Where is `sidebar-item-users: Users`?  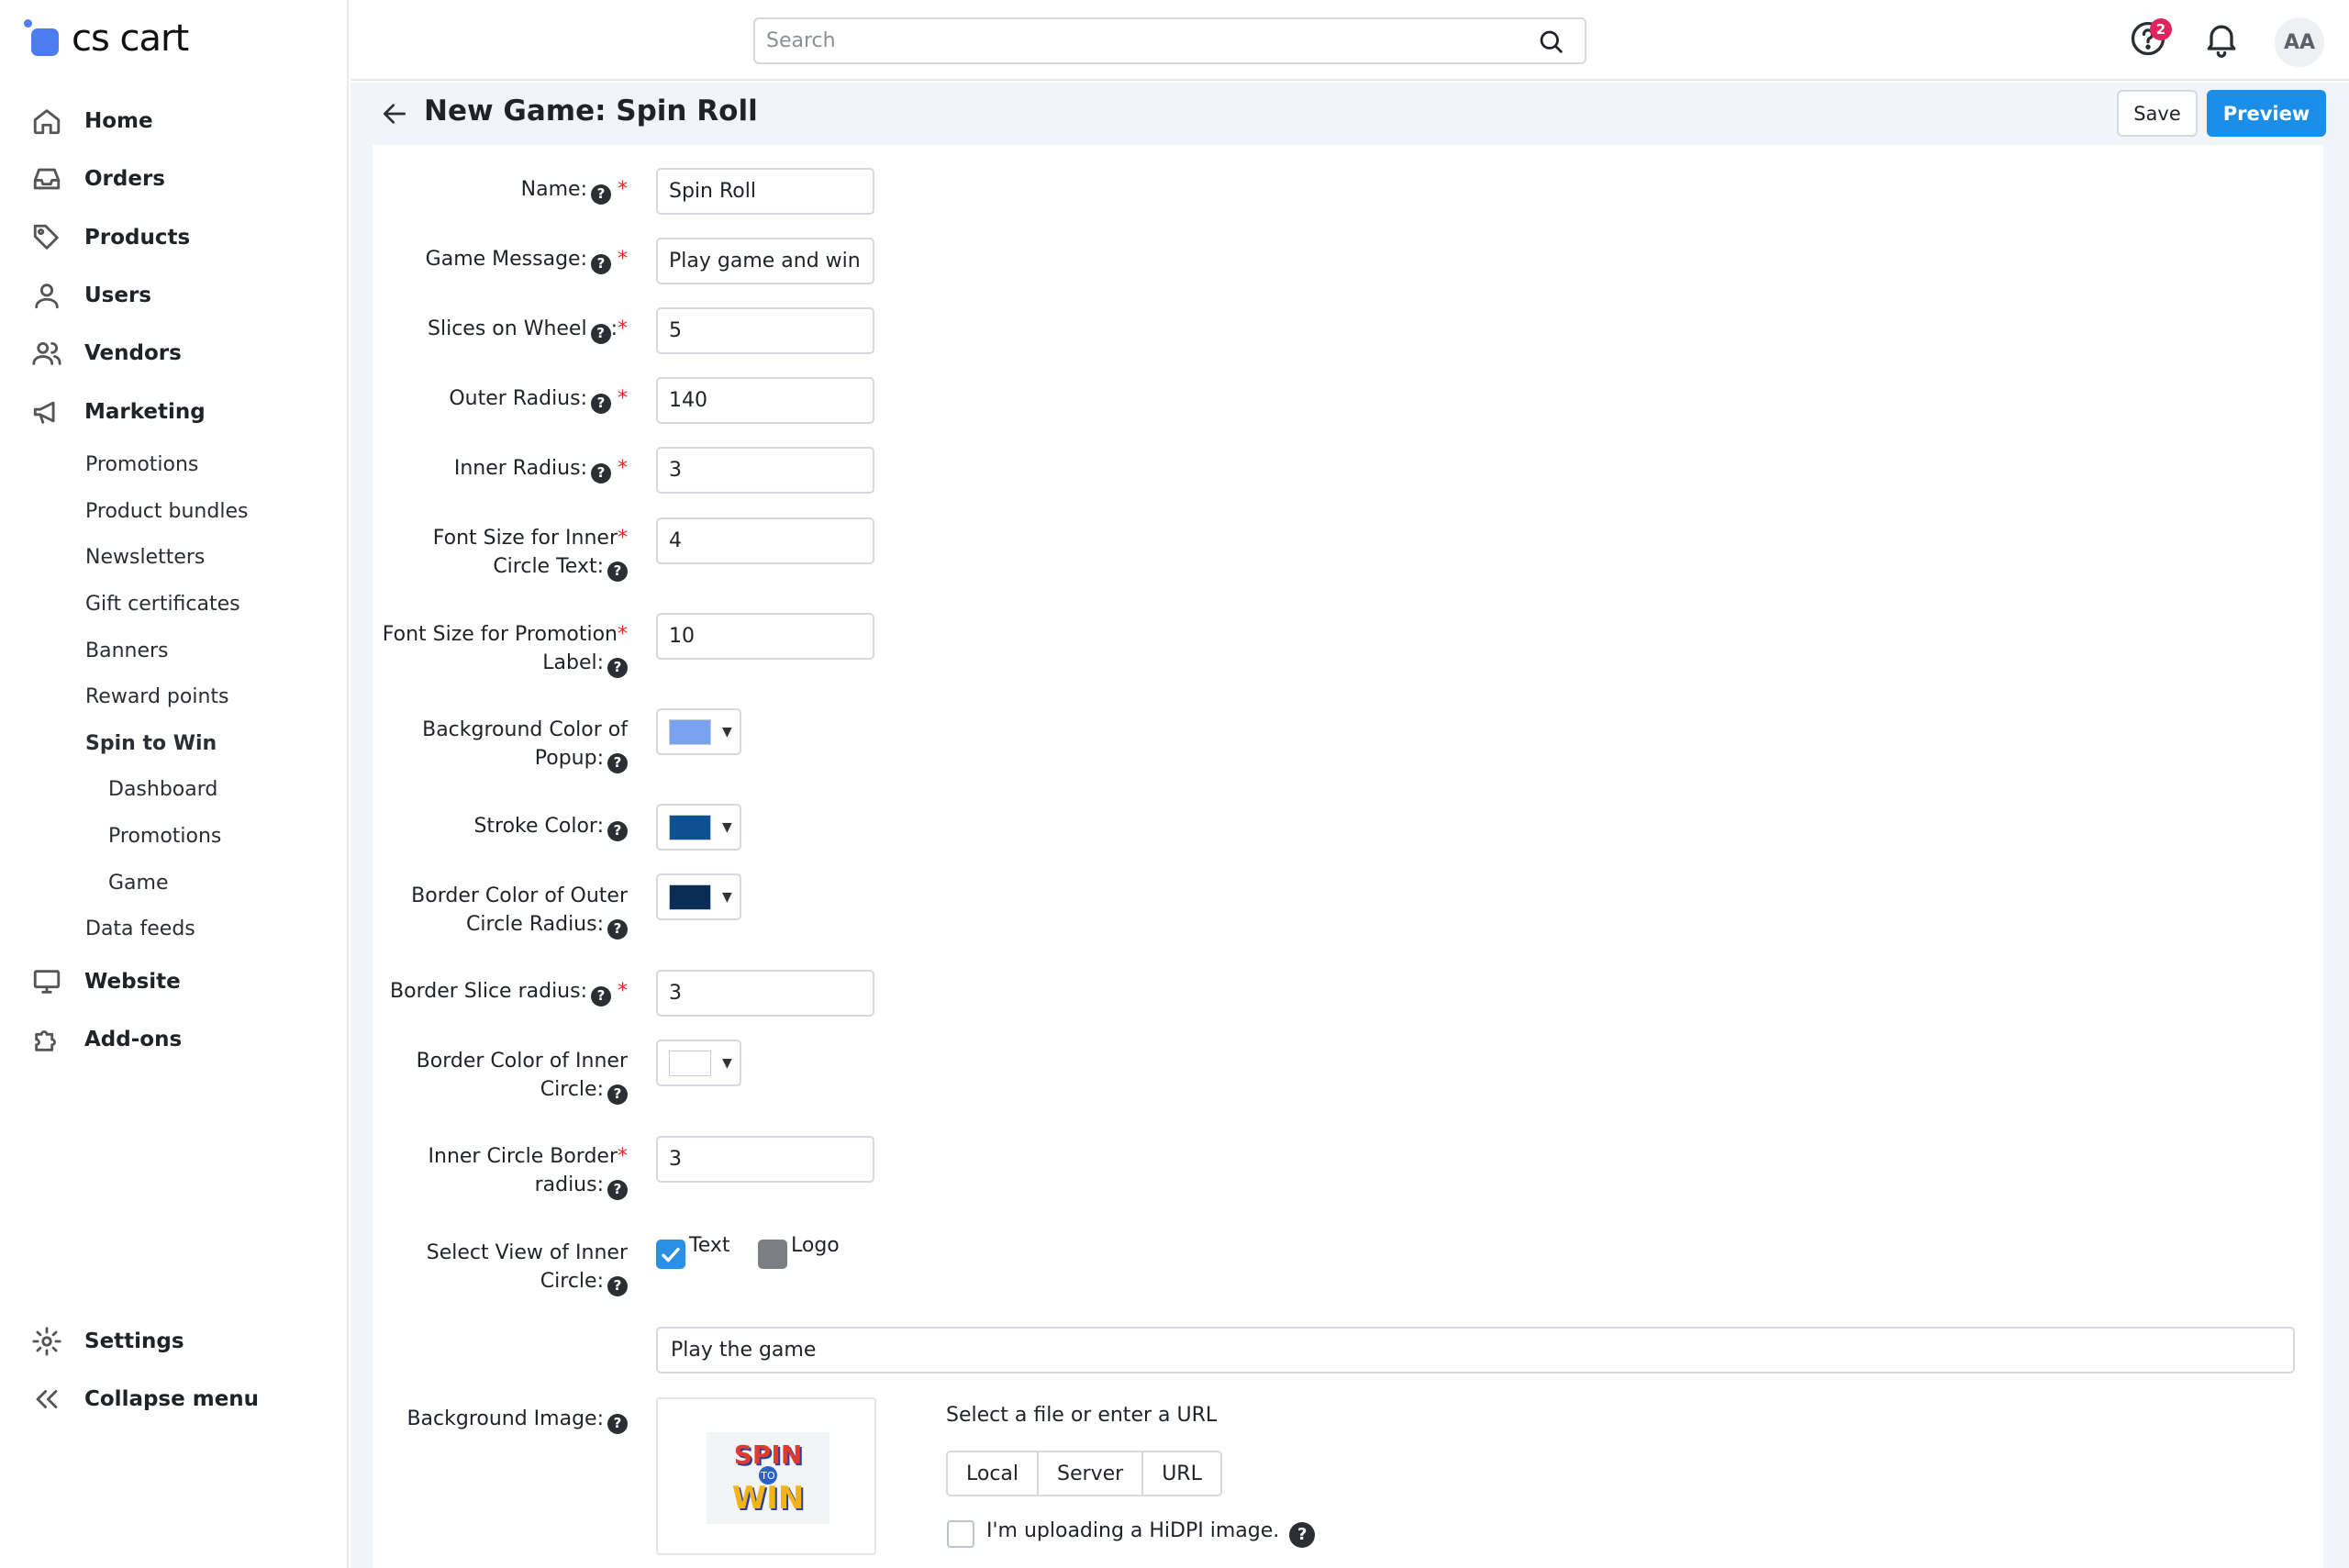
sidebar-item-users: Users is located at coordinates (91, 295).